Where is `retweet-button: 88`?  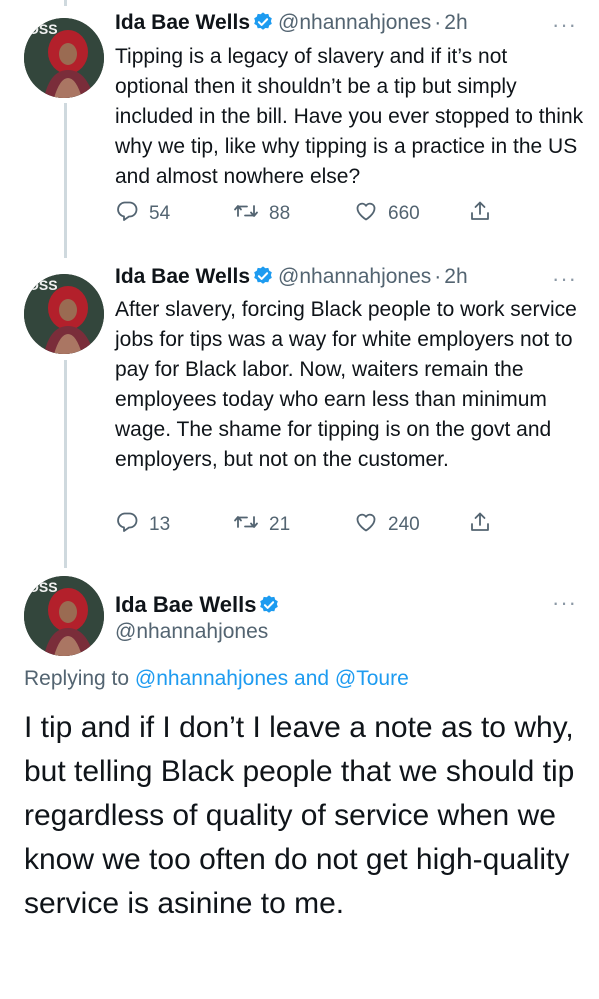
retweet-button: 88 is located at coordinates (261, 214).